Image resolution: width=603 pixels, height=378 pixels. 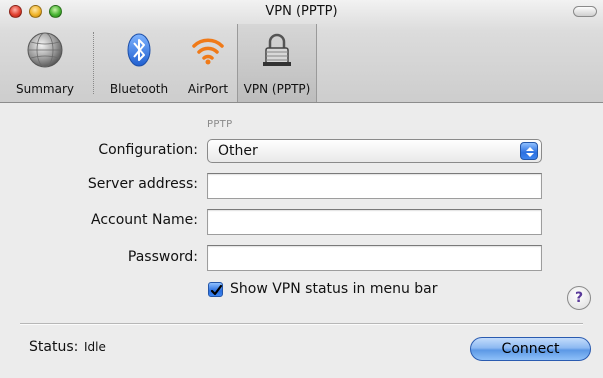 I want to click on password-label: Password:, so click(x=162, y=257).